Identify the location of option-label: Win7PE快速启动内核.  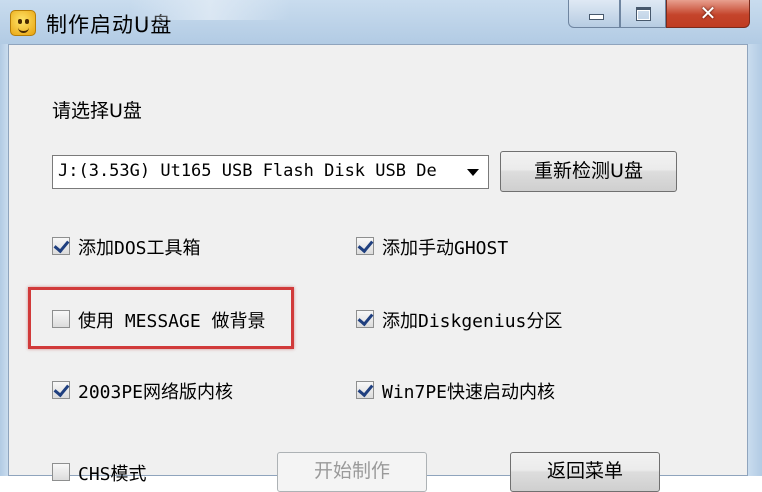
(469, 392).